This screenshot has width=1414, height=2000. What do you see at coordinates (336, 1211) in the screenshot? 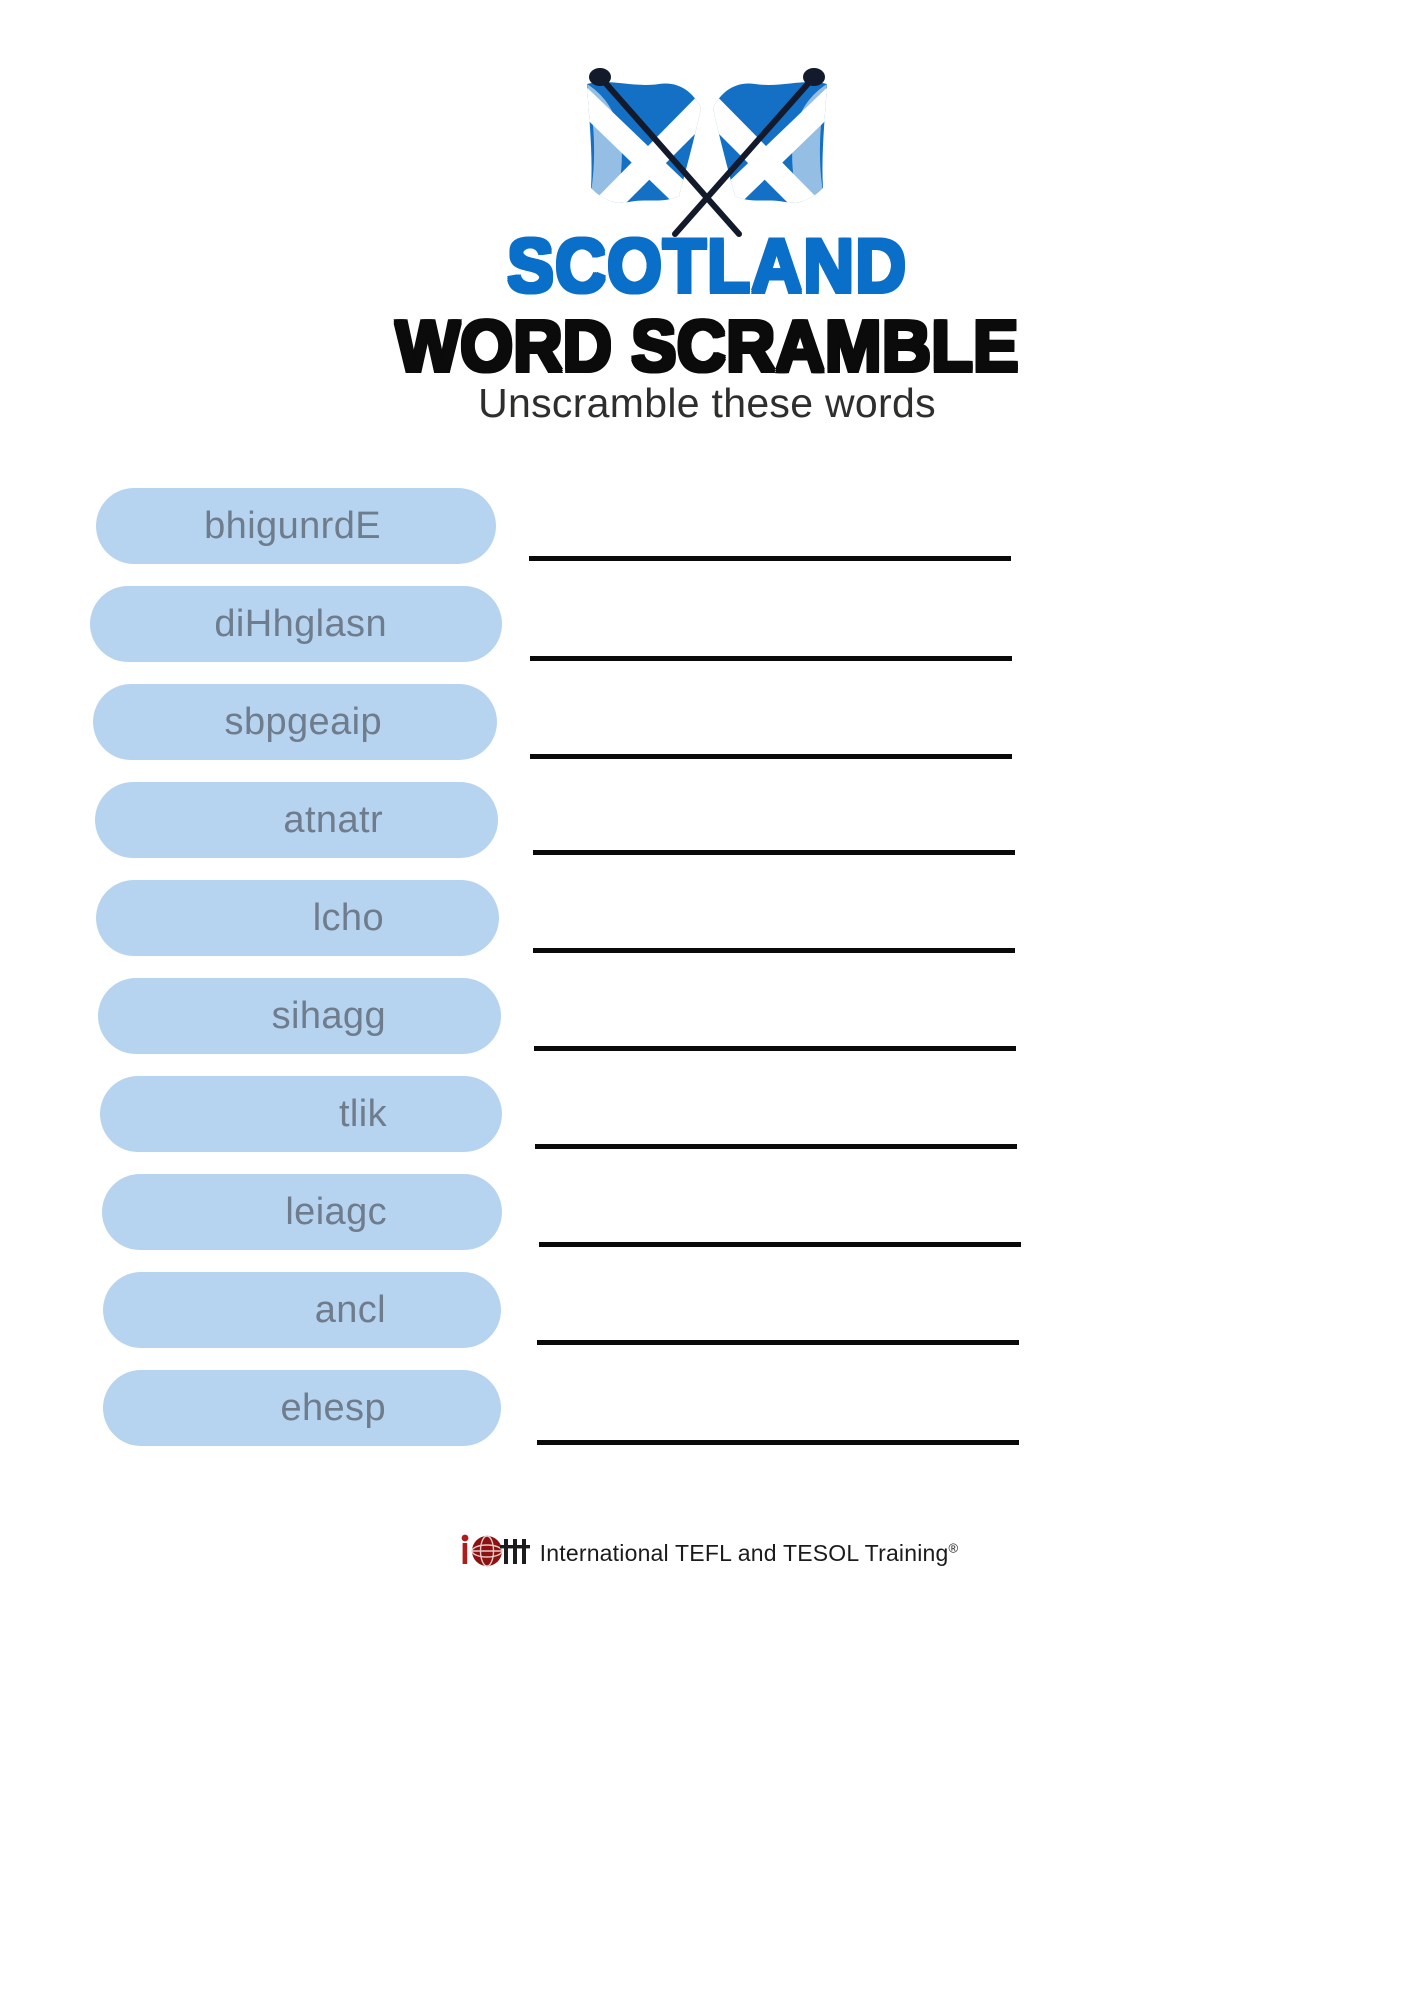
I see `scrambled-word-text: leiagc` at bounding box center [336, 1211].